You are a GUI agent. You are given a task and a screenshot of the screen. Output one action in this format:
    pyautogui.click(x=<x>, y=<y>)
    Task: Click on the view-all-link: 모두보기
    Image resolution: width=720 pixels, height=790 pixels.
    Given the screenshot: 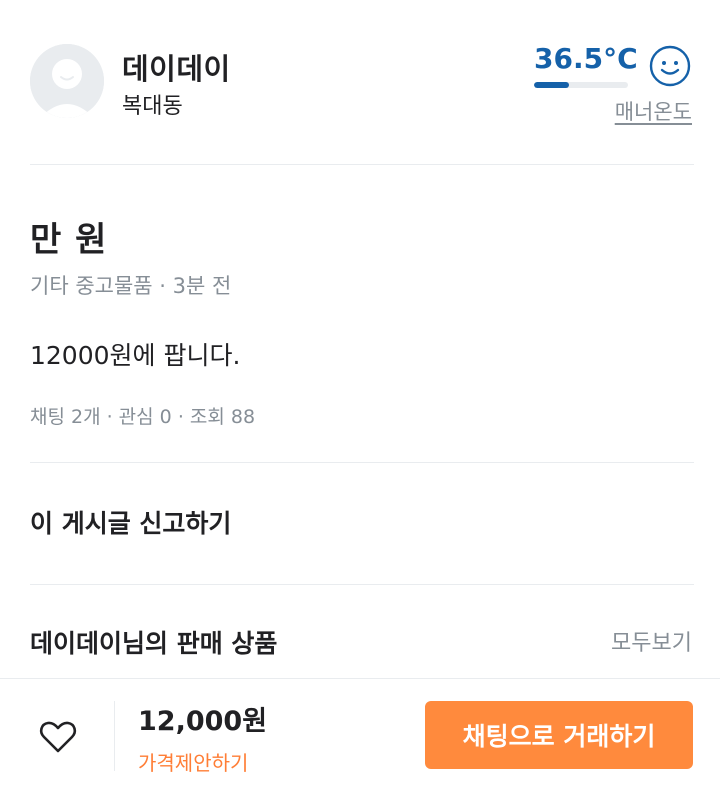 What is the action you would take?
    pyautogui.click(x=651, y=641)
    